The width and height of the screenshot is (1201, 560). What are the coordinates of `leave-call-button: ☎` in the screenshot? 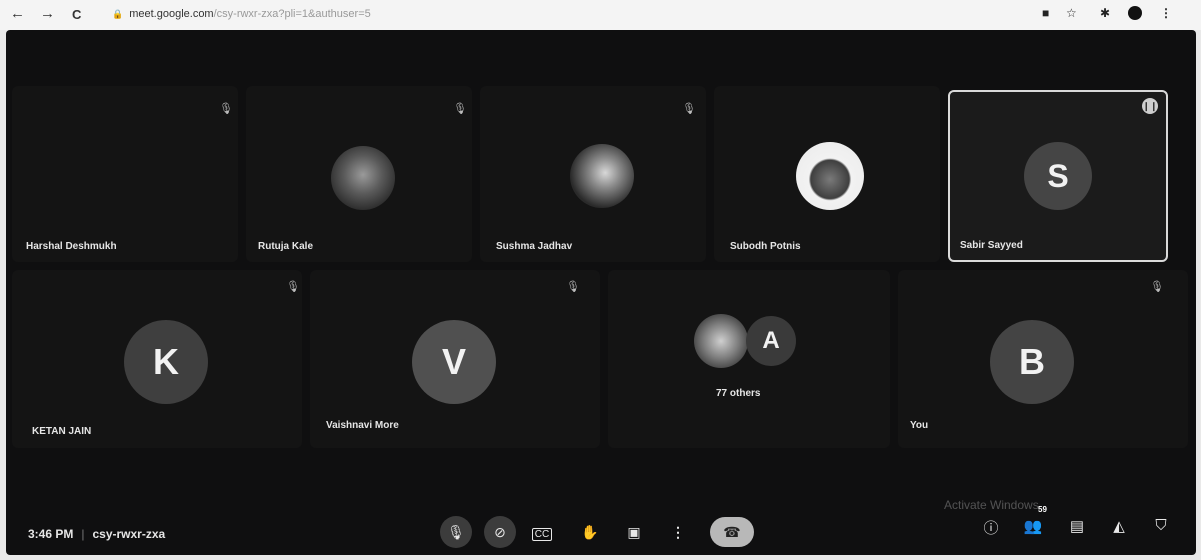 It's located at (732, 532).